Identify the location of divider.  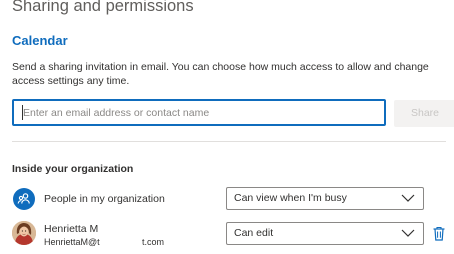
(229, 141).